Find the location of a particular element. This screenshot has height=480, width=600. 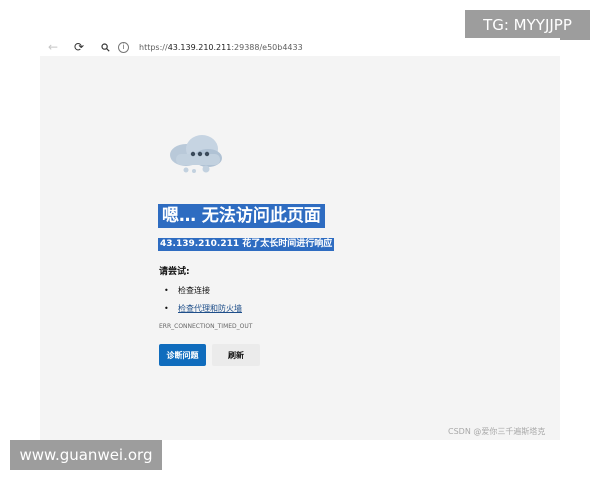

list-item: • 检查连接 is located at coordinates (203, 291).